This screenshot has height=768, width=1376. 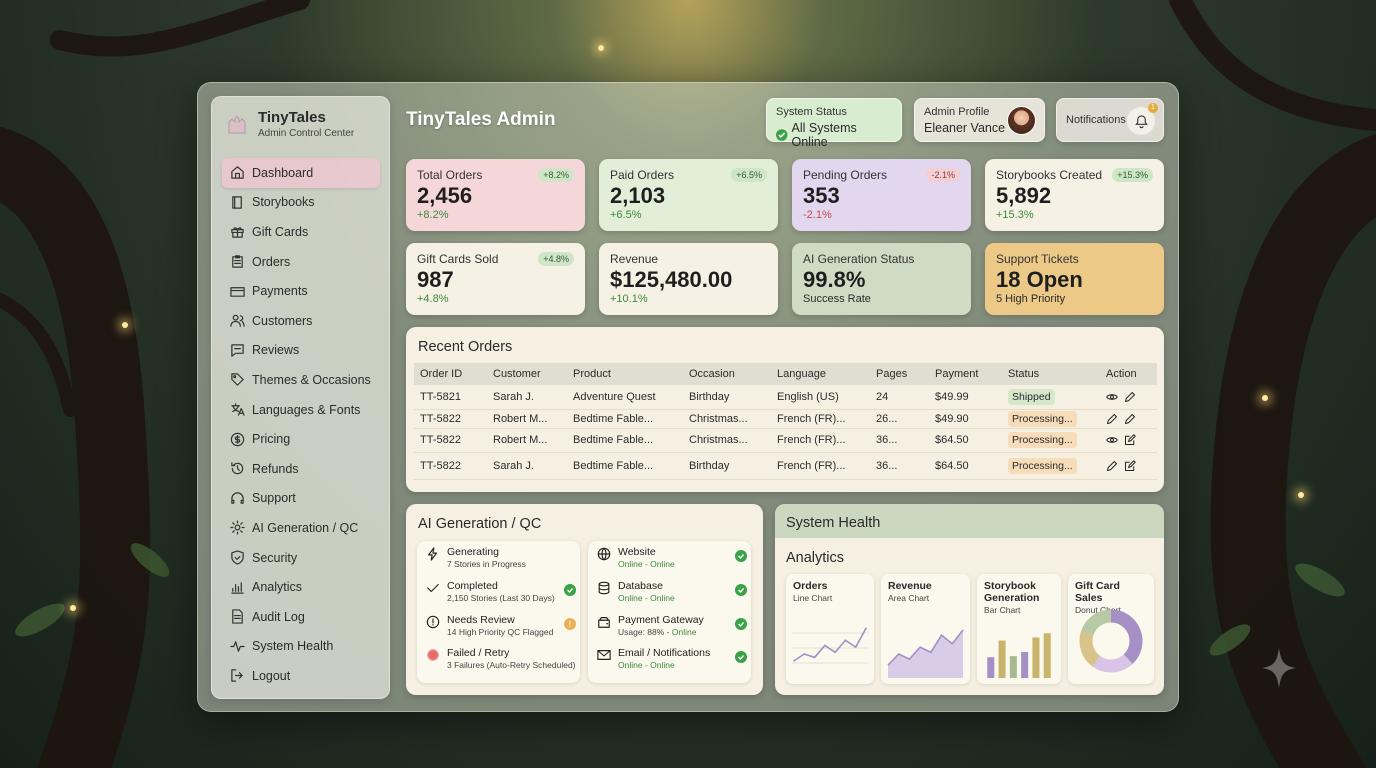 I want to click on sidebar-item-payments: Payments, so click(x=301, y=291).